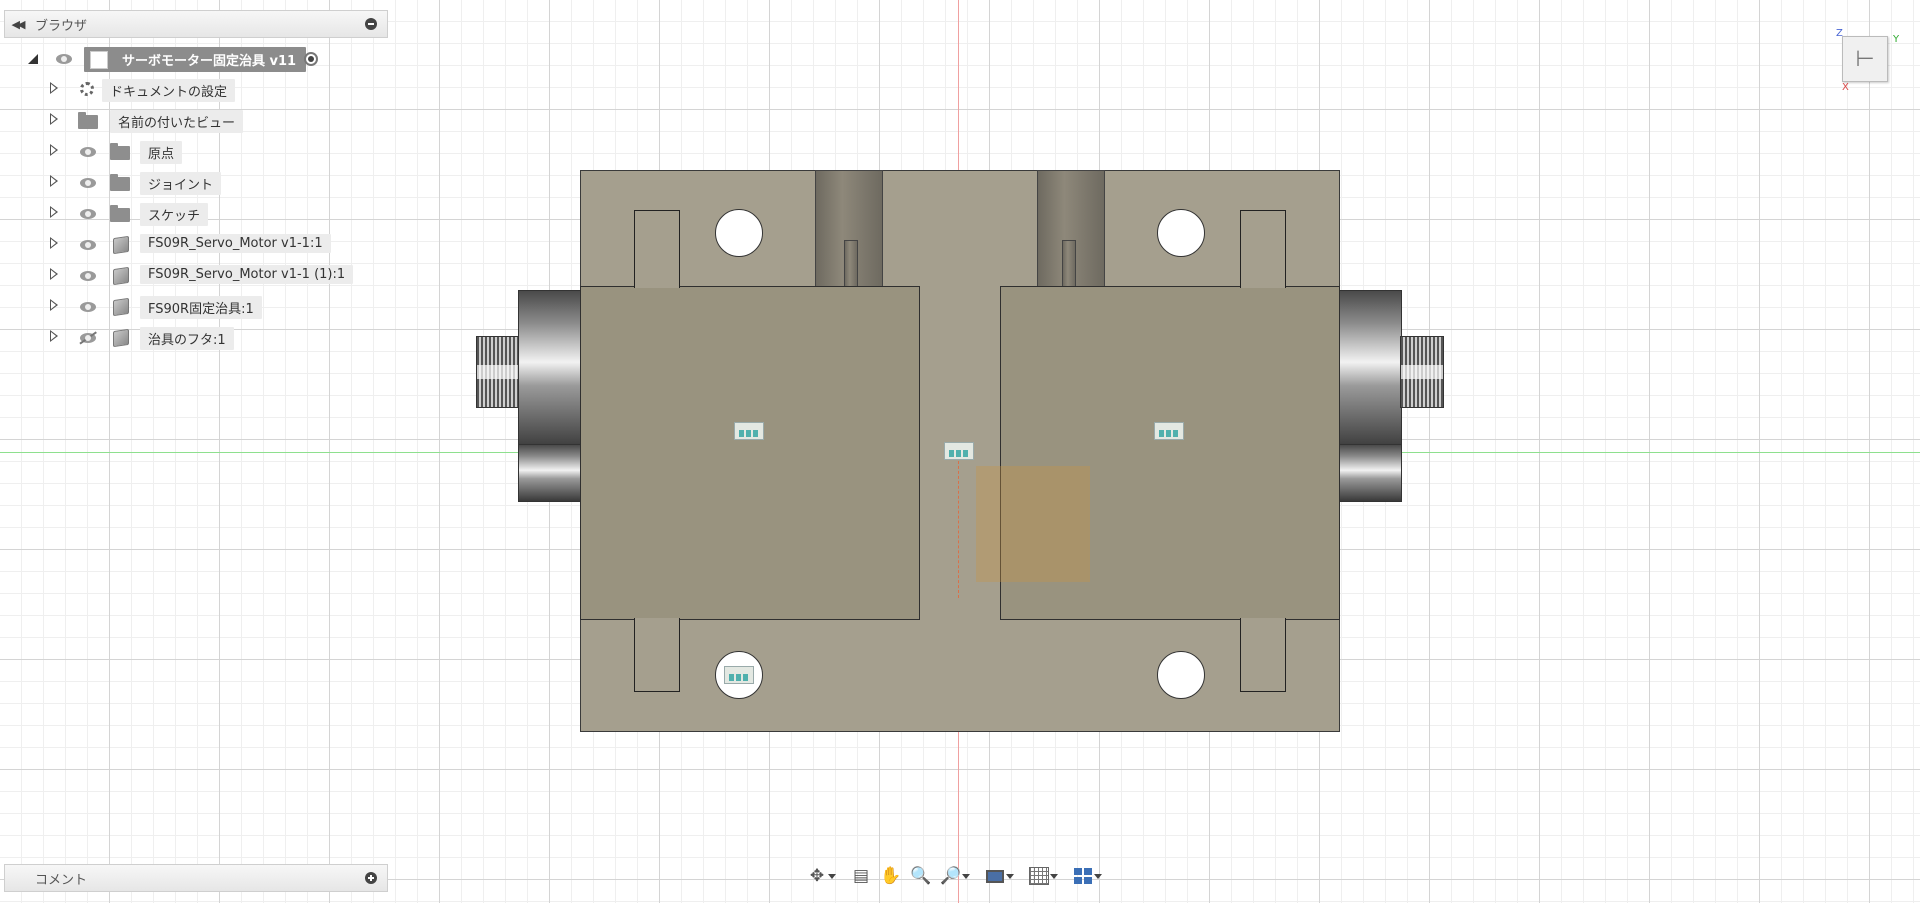  What do you see at coordinates (921, 876) in the screenshot?
I see `zoom-icon: 🔍` at bounding box center [921, 876].